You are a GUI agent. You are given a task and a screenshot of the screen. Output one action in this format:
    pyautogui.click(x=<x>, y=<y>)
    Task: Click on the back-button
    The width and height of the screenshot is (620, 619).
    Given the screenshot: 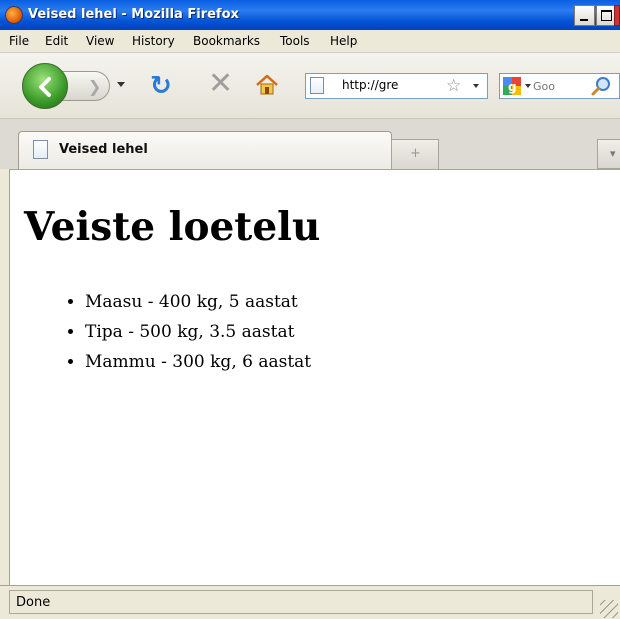 What is the action you would take?
    pyautogui.click(x=45, y=86)
    